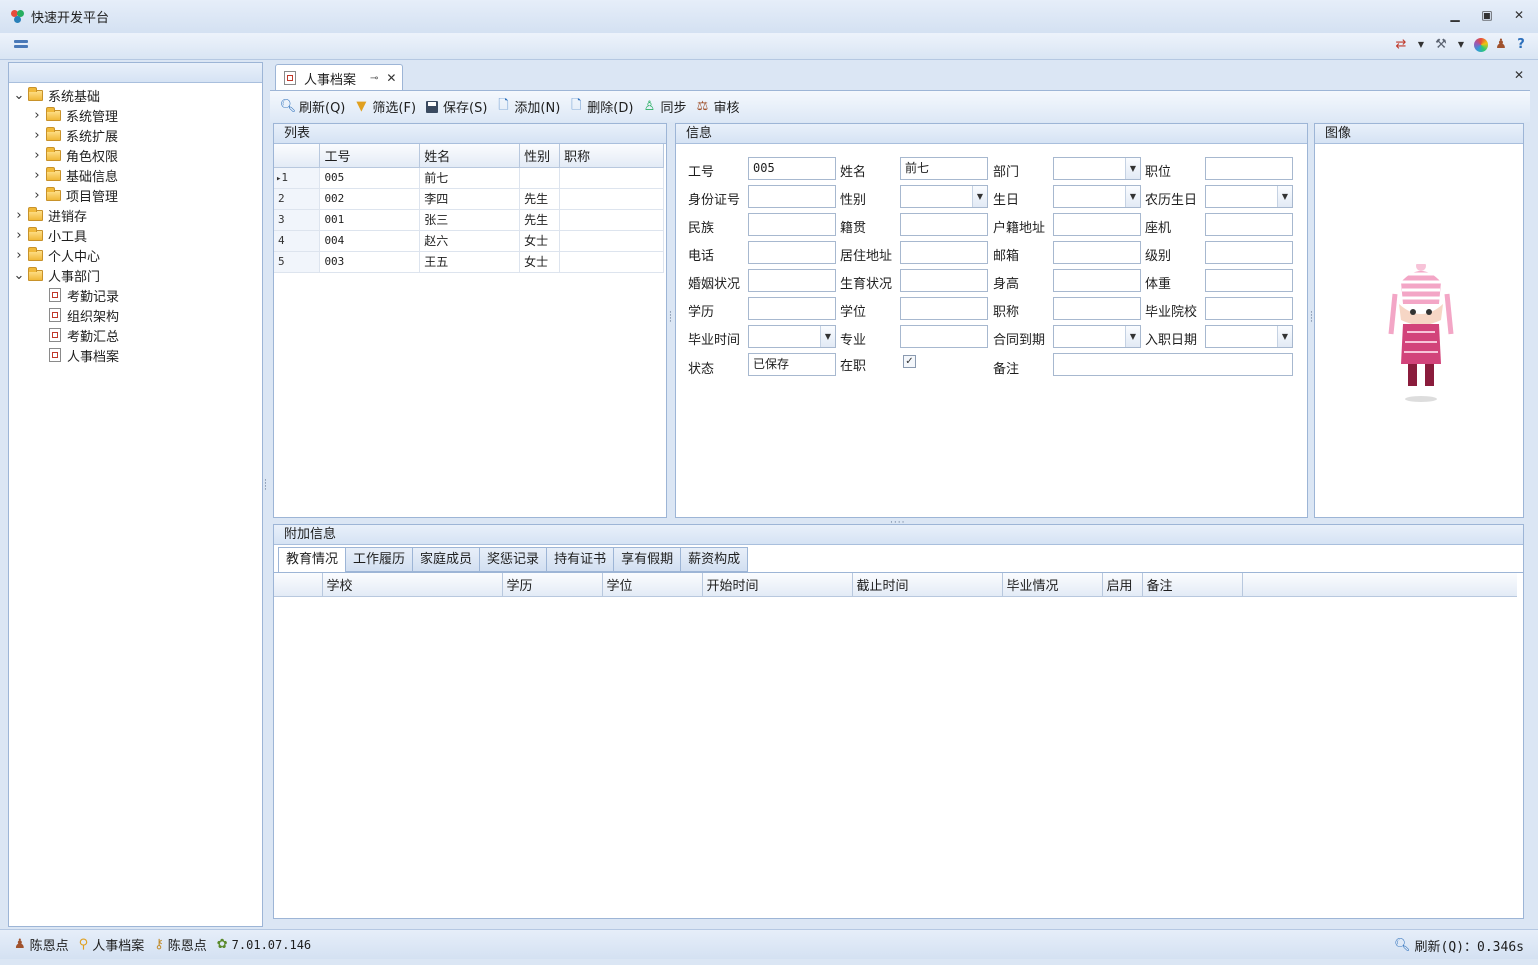  Describe the element at coordinates (944, 224) in the screenshot. I see `native-place-field` at that location.